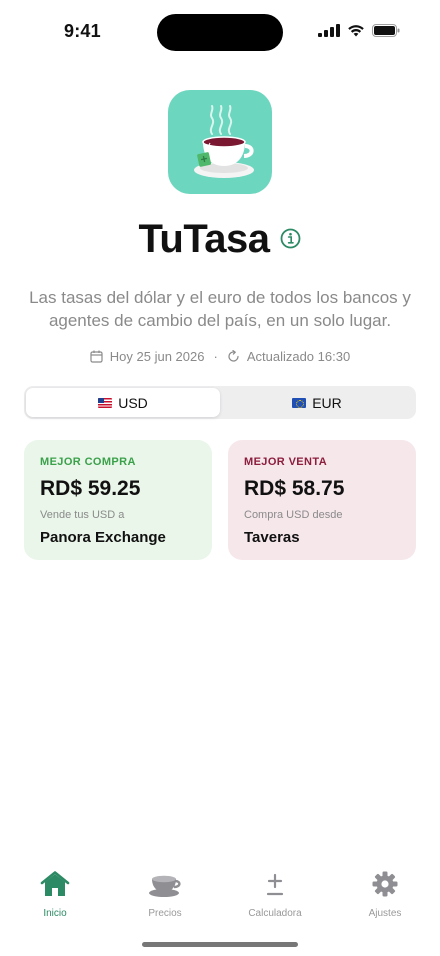  What do you see at coordinates (298, 356) in the screenshot?
I see `updated-label: Actualizado 16:30` at bounding box center [298, 356].